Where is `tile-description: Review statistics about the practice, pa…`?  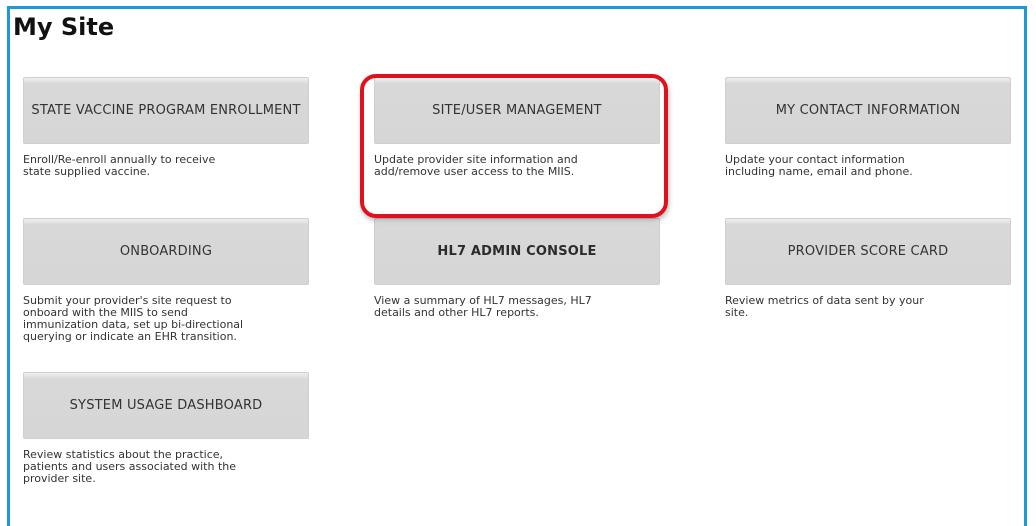 tile-description: Review statistics about the practice, pa… is located at coordinates (130, 466).